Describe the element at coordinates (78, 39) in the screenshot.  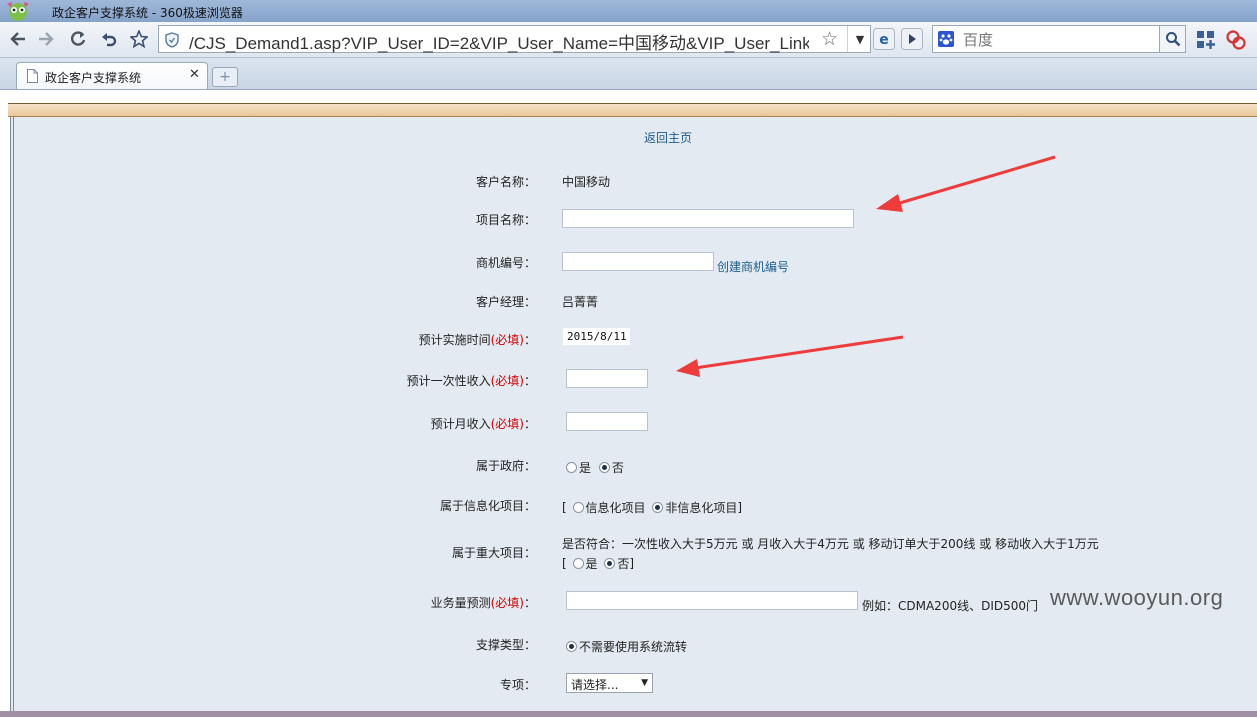
I see `reload-icon` at that location.